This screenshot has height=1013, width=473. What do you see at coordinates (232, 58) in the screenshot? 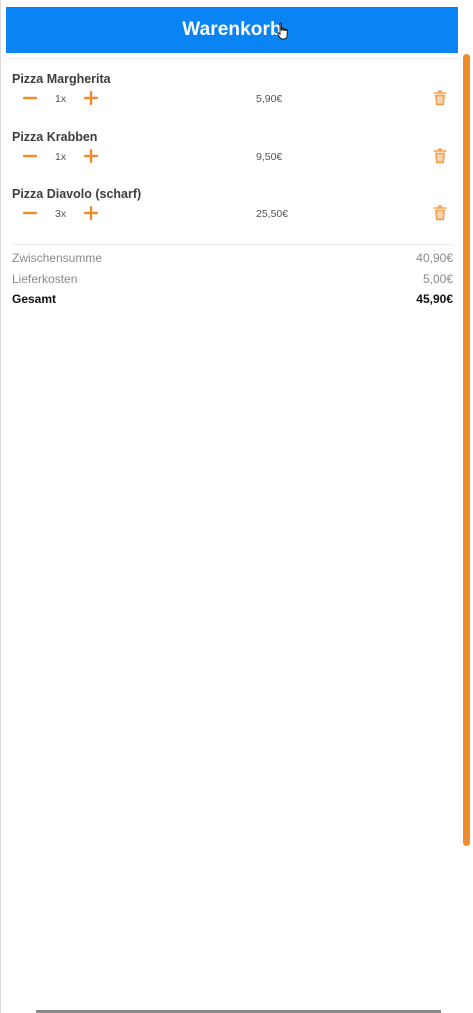
I see `header-divider` at bounding box center [232, 58].